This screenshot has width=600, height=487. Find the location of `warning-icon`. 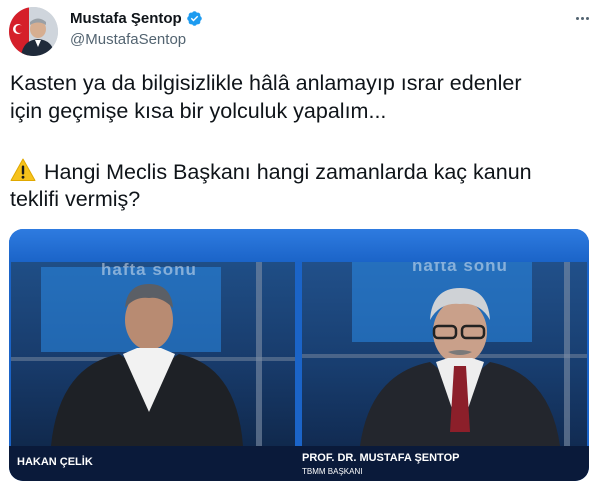

warning-icon is located at coordinates (23, 169).